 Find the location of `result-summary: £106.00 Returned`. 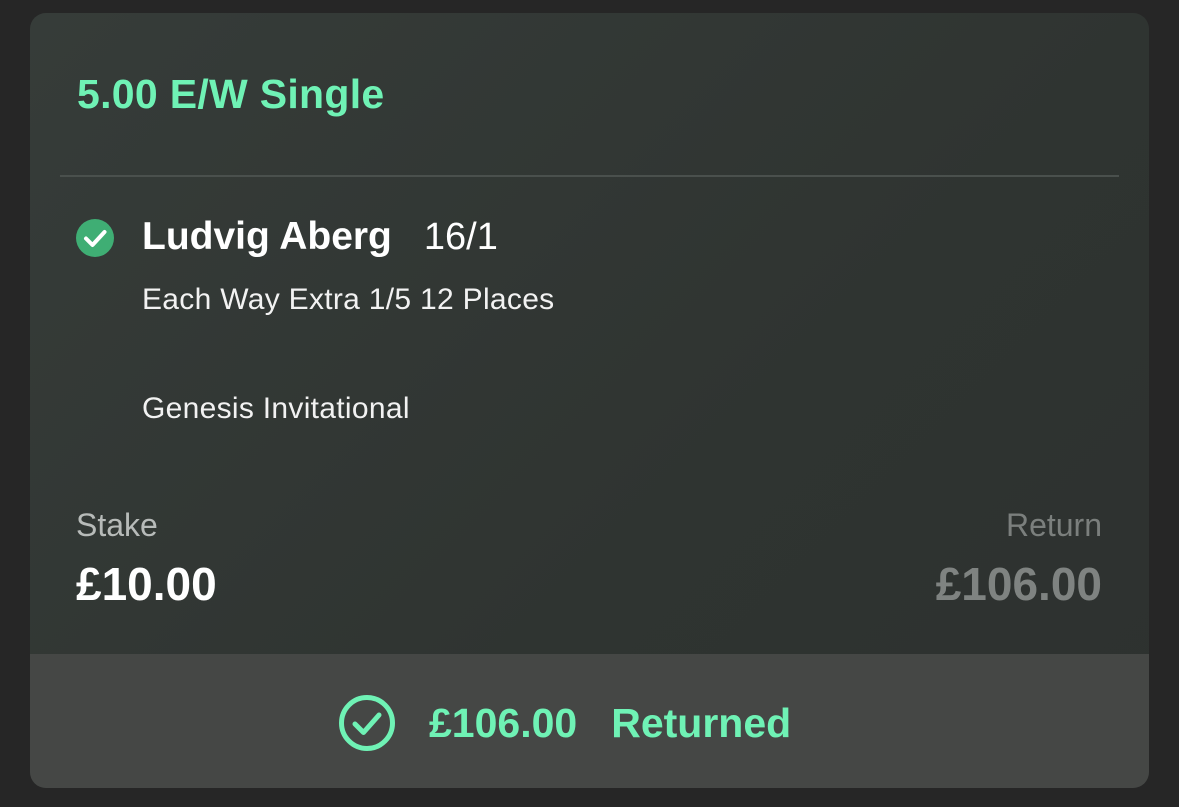

result-summary: £106.00 Returned is located at coordinates (564, 723).